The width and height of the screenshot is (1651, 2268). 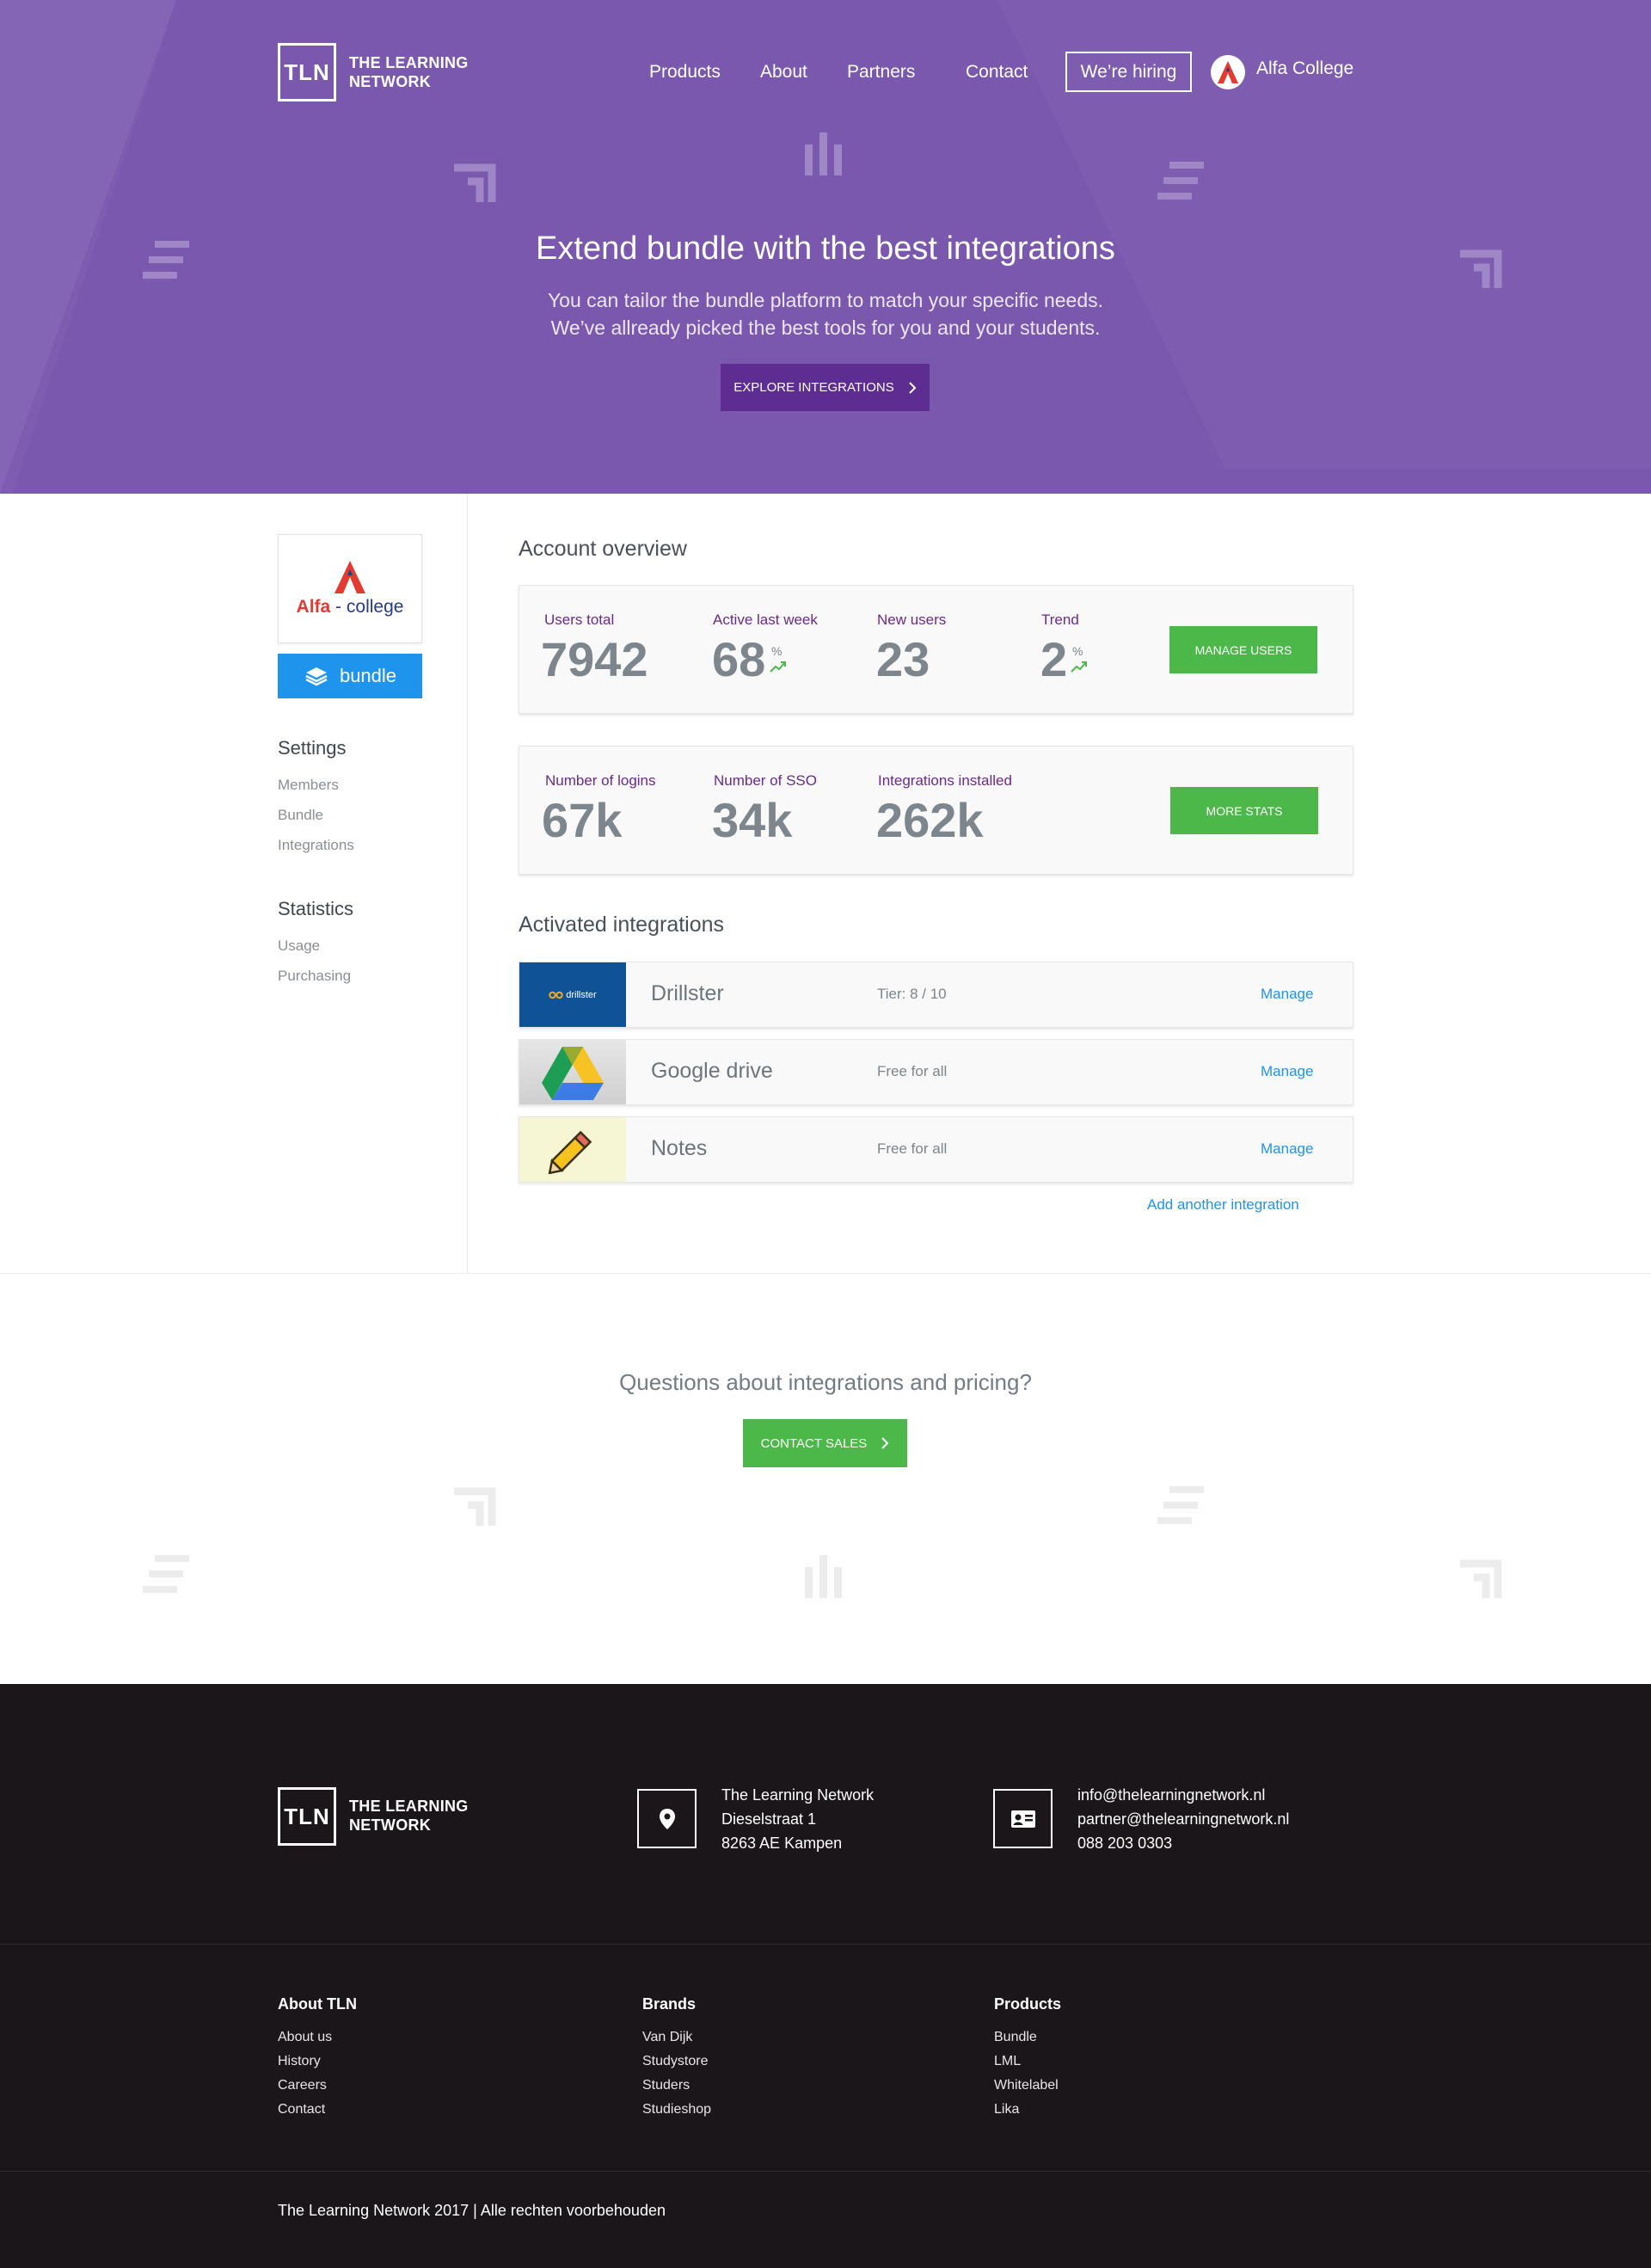 I want to click on footer-logo-wordmark: THE LEARNING NETWORK, so click(x=409, y=1816).